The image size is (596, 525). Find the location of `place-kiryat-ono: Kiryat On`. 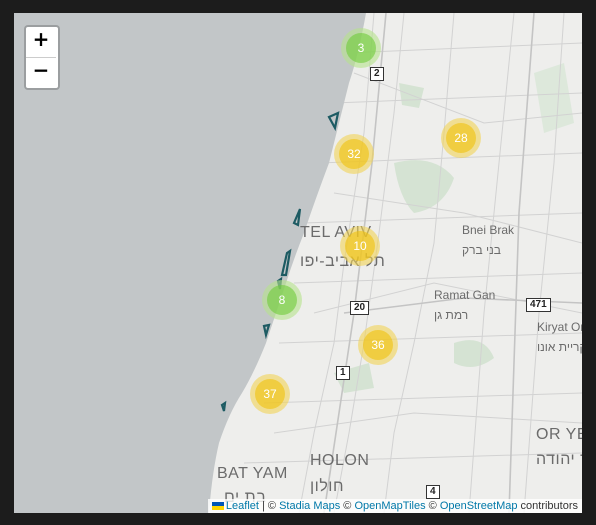

place-kiryat-ono: Kiryat On is located at coordinates (559, 327).